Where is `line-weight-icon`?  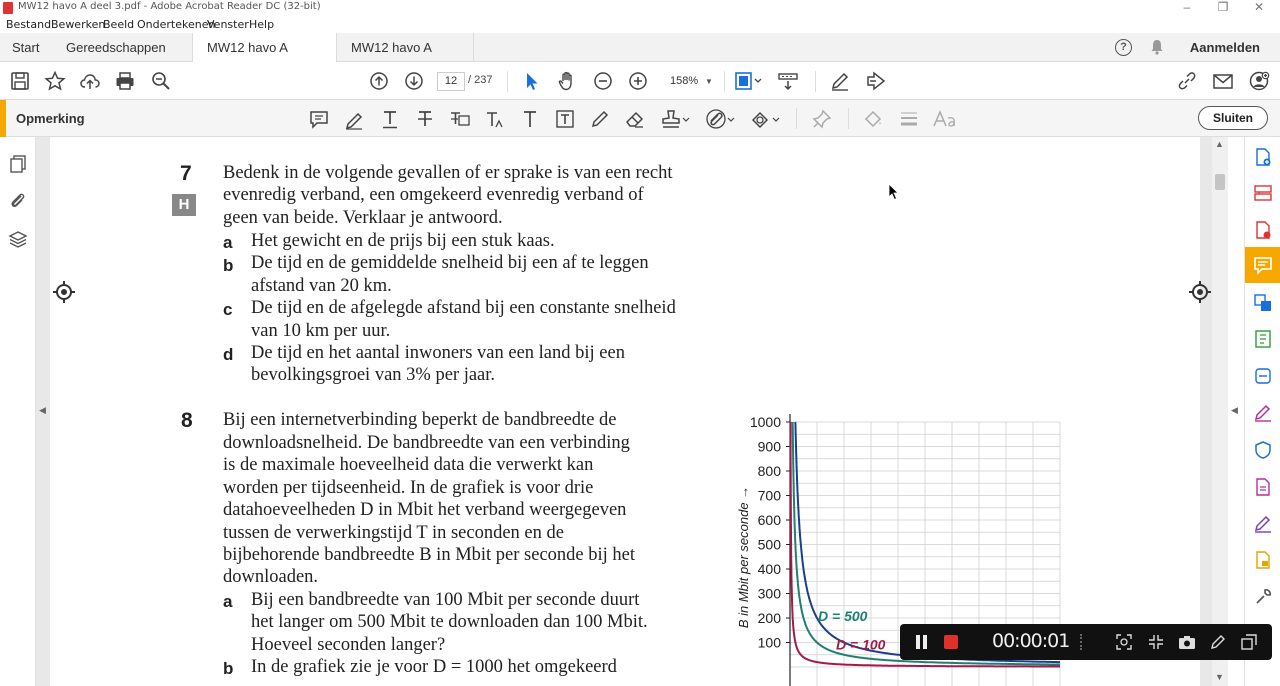 line-weight-icon is located at coordinates (909, 119).